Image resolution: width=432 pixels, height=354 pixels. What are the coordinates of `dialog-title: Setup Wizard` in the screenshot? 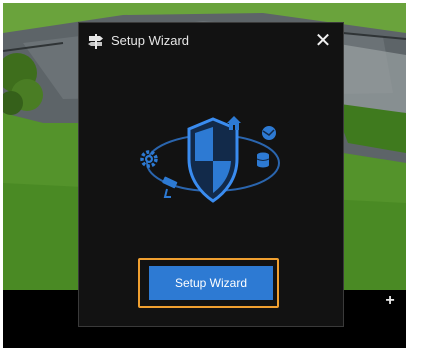 It's located at (150, 40).